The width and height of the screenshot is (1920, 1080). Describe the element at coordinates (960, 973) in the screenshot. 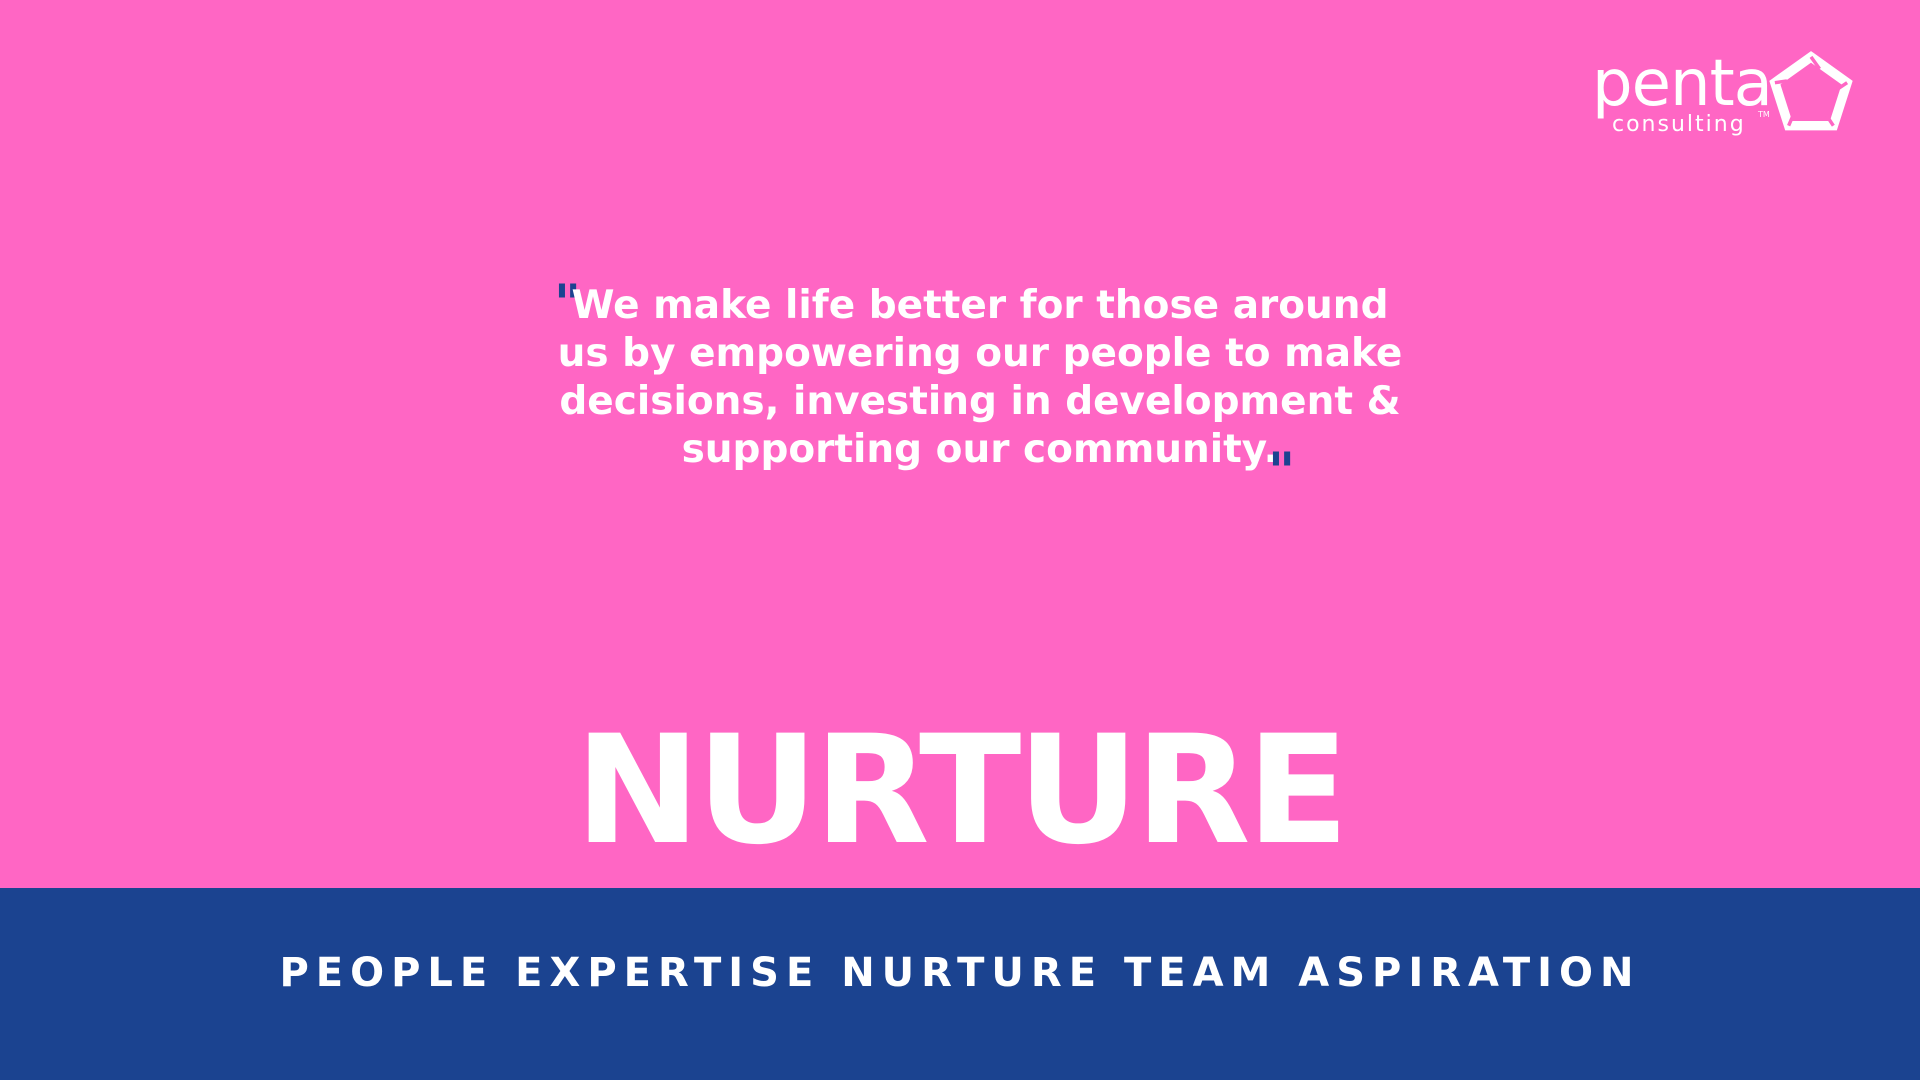

I see `values-line: PEOPLE EXPERTISE NURTURE TEAM ASPIRATION` at that location.